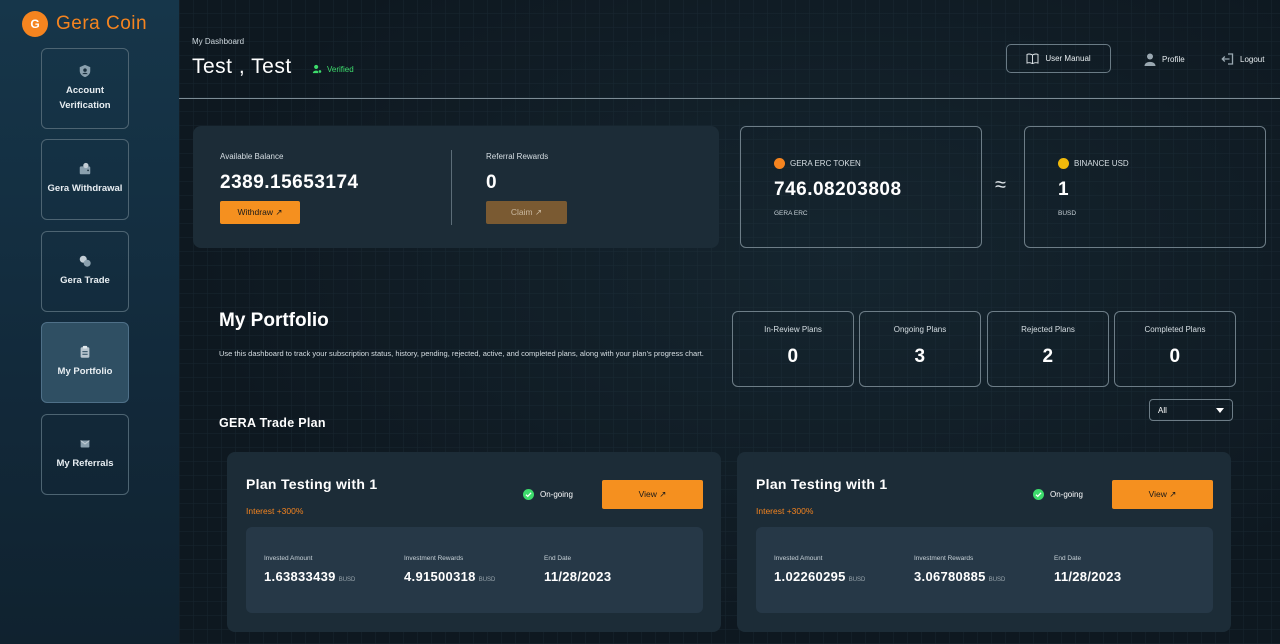  What do you see at coordinates (85, 70) in the screenshot?
I see `user-shield-icon` at bounding box center [85, 70].